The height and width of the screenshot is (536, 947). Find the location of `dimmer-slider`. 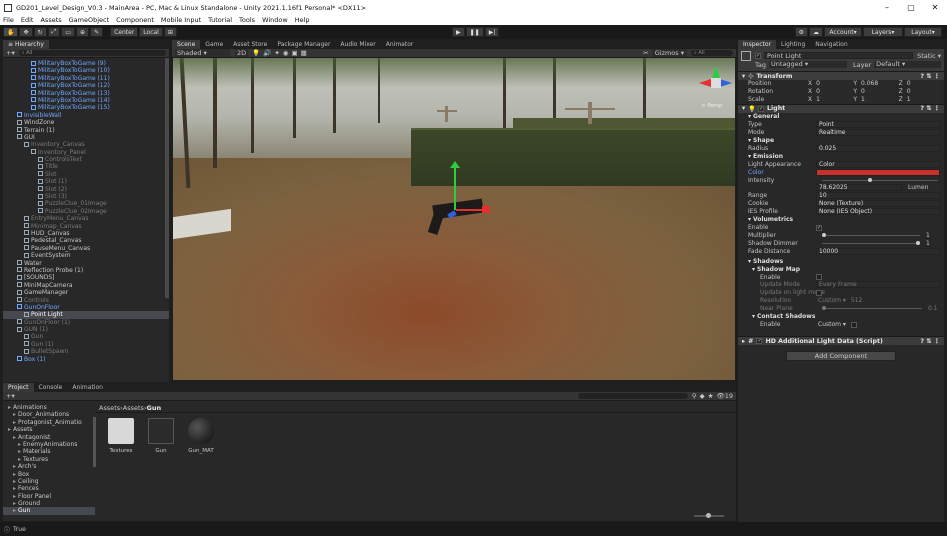

dimmer-slider is located at coordinates (871, 242).